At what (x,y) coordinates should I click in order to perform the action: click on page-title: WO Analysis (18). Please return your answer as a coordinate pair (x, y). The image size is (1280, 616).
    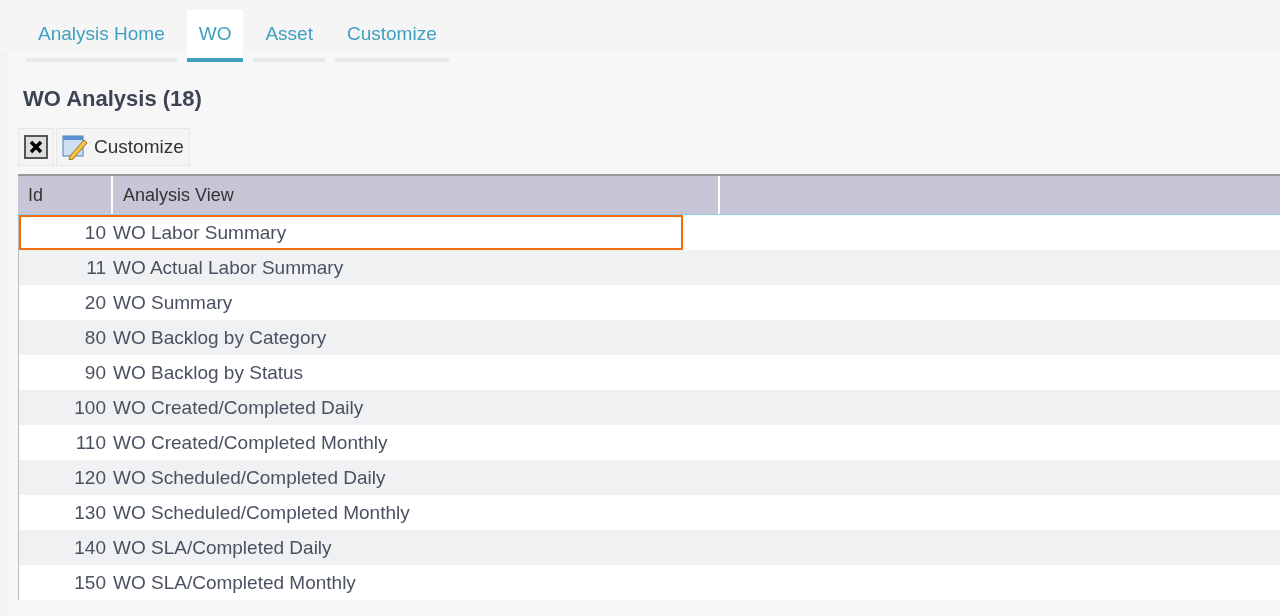
    Looking at the image, I should click on (113, 99).